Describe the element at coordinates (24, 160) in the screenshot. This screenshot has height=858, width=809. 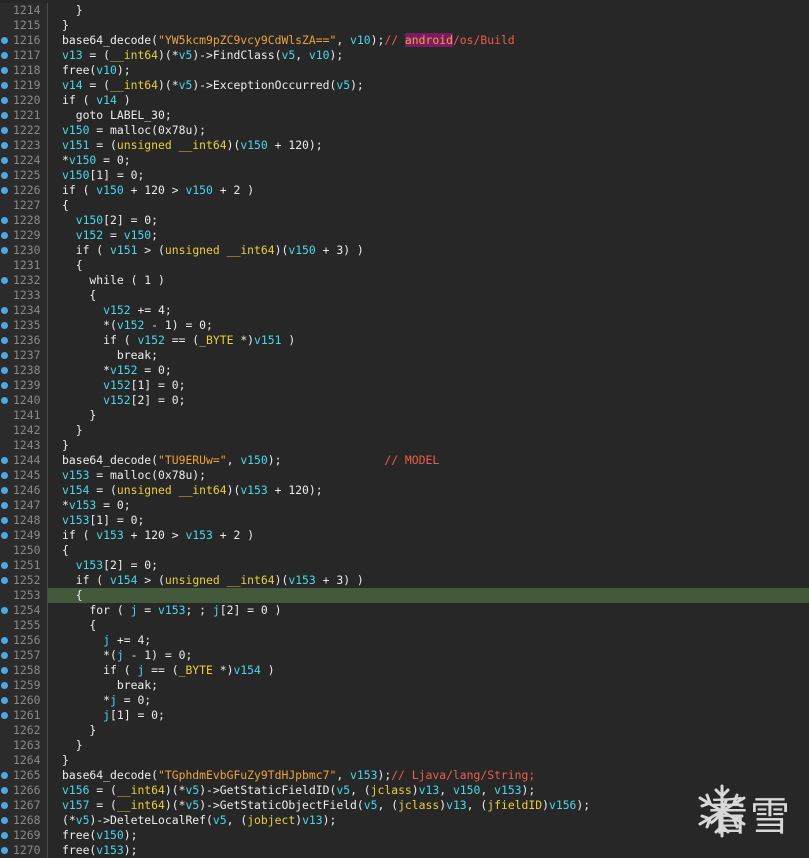
I see `line-gutter: 1224` at that location.